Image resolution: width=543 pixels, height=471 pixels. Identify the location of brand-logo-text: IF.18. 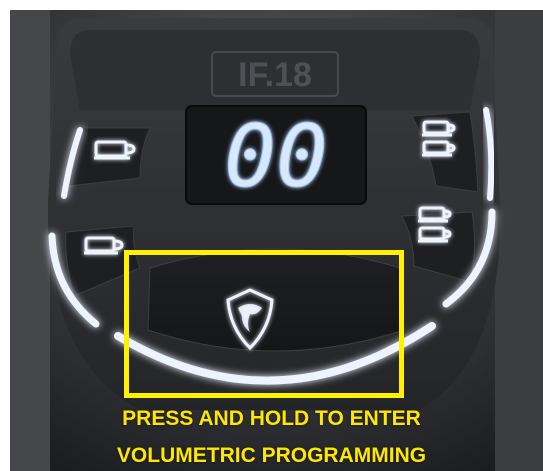
(275, 75).